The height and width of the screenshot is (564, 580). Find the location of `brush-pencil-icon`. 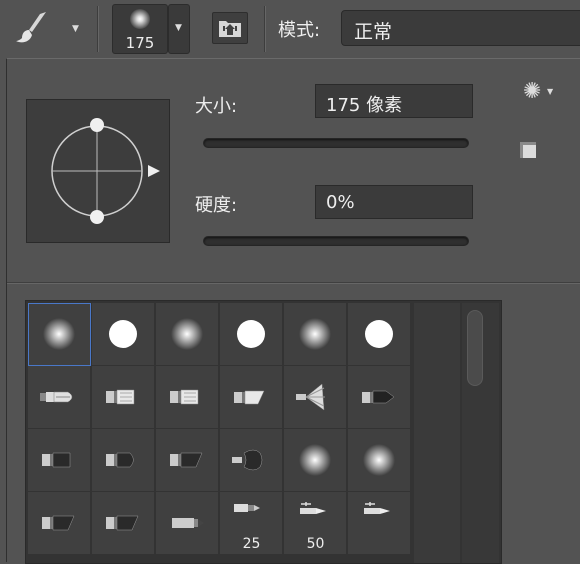

brush-pencil-icon is located at coordinates (188, 523).